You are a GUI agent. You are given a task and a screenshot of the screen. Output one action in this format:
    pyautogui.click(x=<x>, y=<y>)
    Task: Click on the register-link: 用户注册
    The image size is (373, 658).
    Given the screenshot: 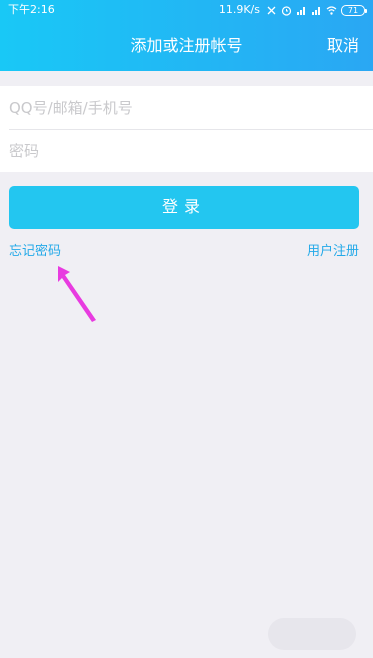 What is the action you would take?
    pyautogui.click(x=333, y=252)
    